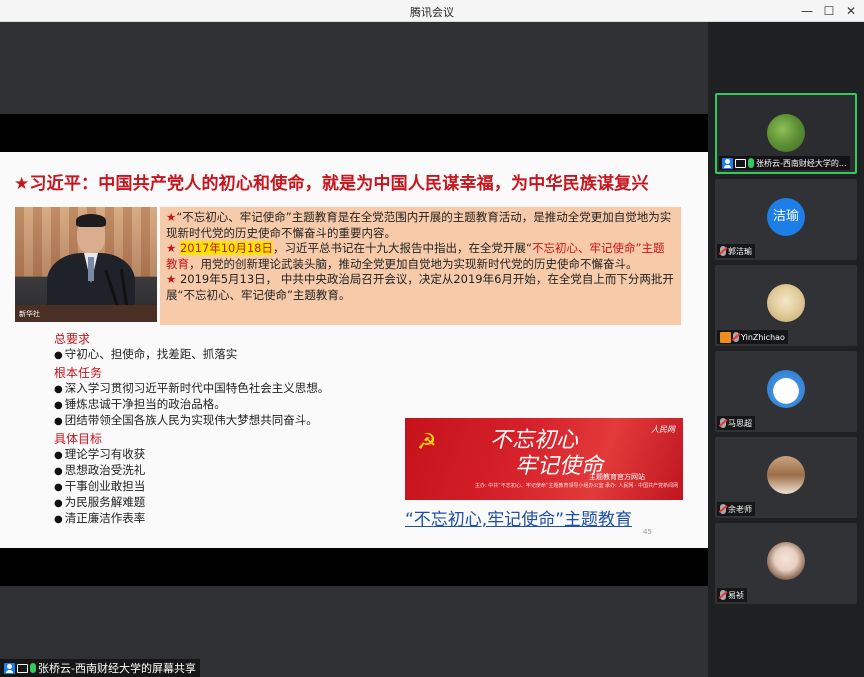 Image resolution: width=864 pixels, height=677 pixels. What do you see at coordinates (192, 388) in the screenshot?
I see `list-item: 深入学习贯彻习近平新时代中国特色社会主义思想。` at bounding box center [192, 388].